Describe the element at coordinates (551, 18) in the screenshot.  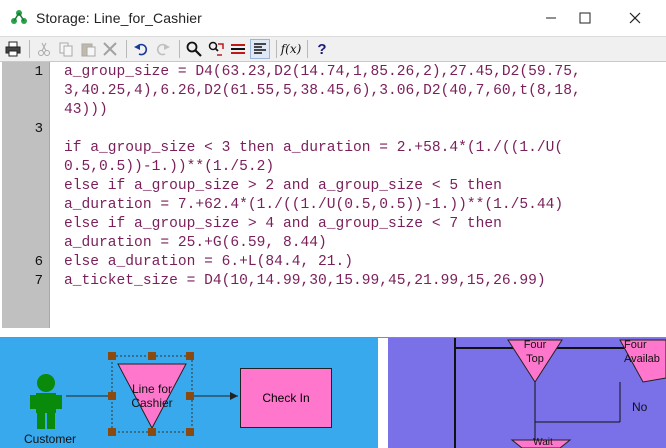
I see `minimize-icon` at that location.